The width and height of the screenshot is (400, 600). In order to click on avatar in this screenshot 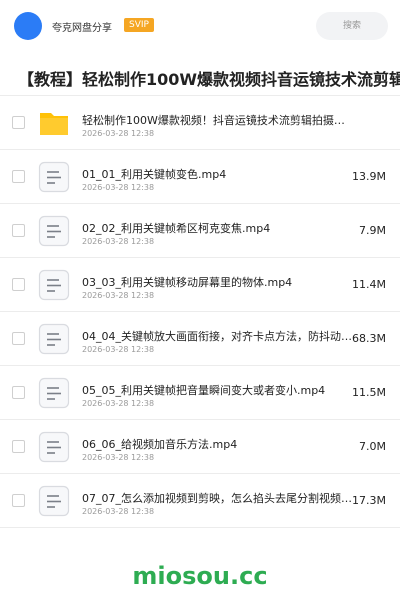, I will do `click(28, 26)`.